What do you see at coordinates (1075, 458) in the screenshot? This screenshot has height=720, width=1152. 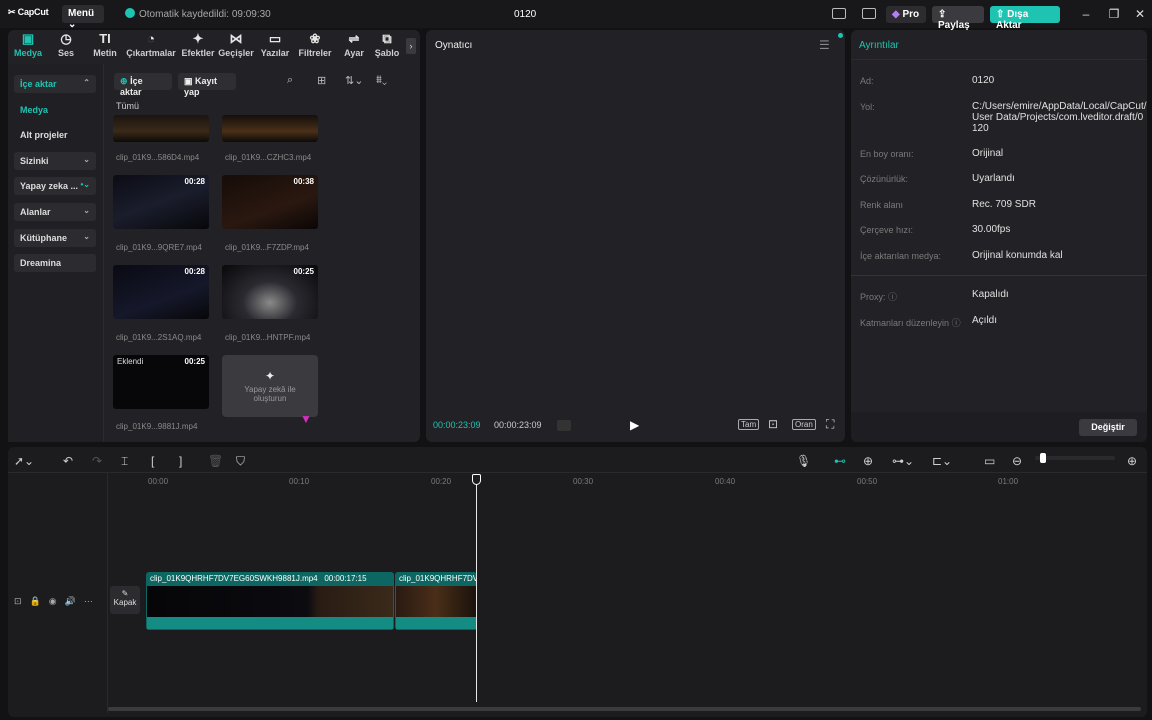 I see `zoom-slider` at bounding box center [1075, 458].